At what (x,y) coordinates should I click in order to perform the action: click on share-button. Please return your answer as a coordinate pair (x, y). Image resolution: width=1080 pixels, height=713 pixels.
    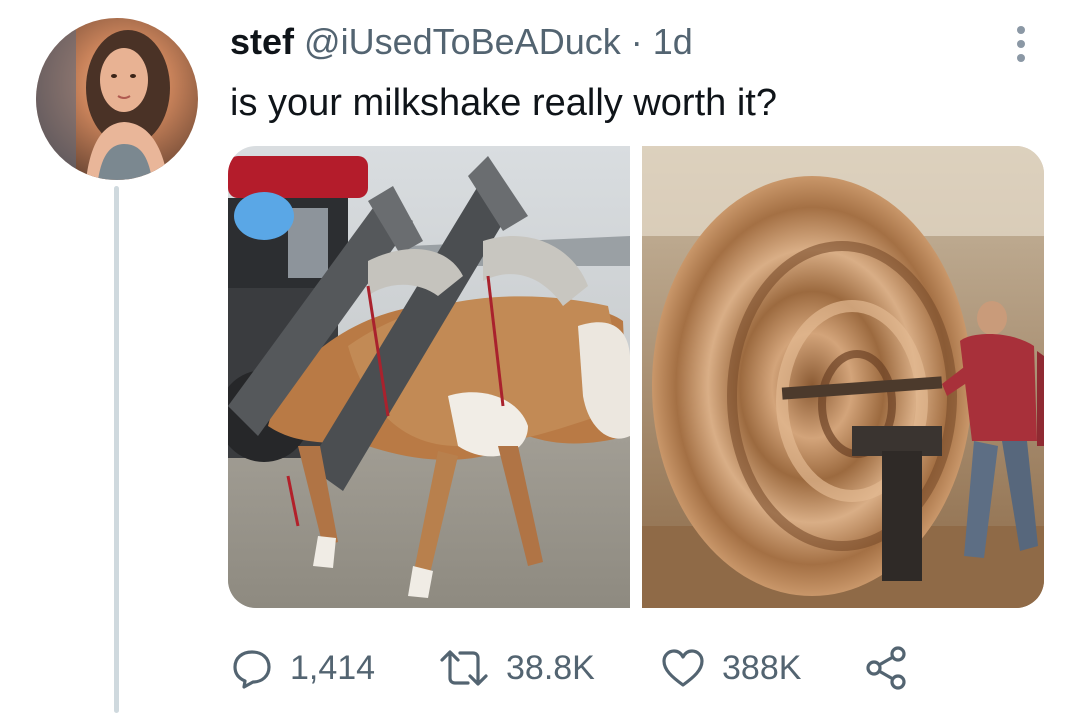
    Looking at the image, I should click on (886, 668).